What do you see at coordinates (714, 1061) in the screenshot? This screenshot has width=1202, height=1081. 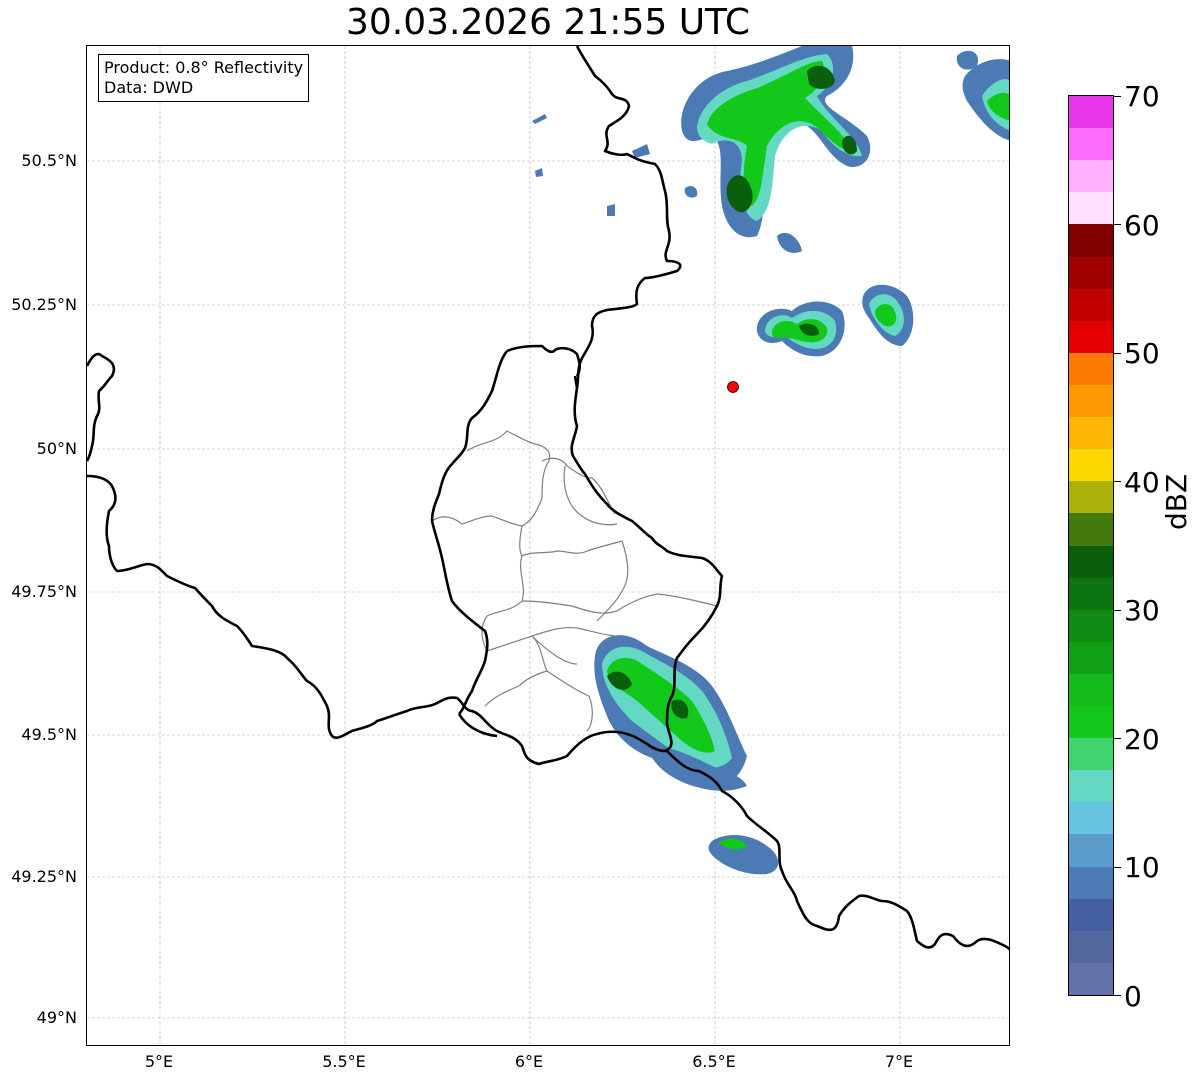 I see `lon-label: 6.5°E` at bounding box center [714, 1061].